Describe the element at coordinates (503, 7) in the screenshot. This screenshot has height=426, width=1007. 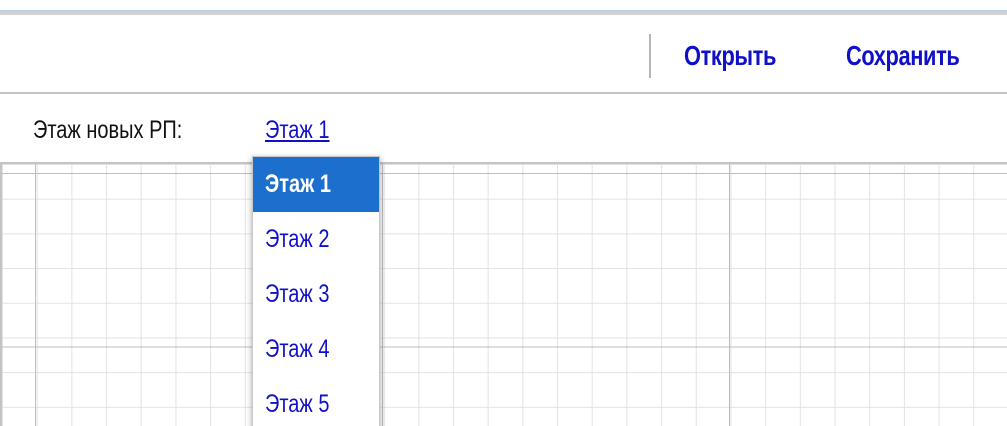
I see `top-accent-bar` at that location.